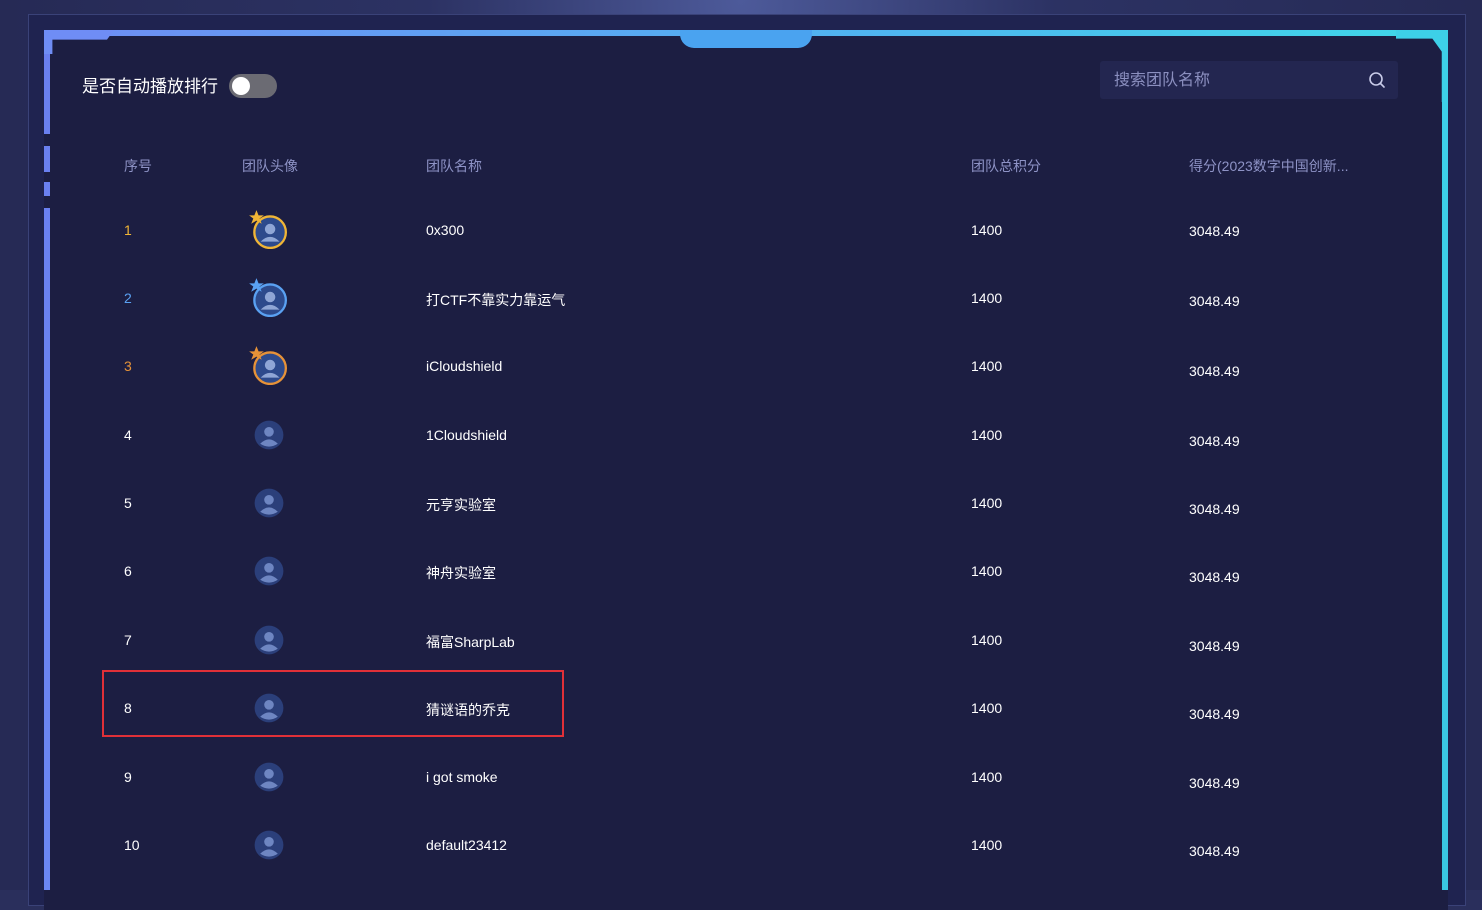 This screenshot has width=1482, height=910. What do you see at coordinates (128, 571) in the screenshot?
I see `table-row-rank: 6` at bounding box center [128, 571].